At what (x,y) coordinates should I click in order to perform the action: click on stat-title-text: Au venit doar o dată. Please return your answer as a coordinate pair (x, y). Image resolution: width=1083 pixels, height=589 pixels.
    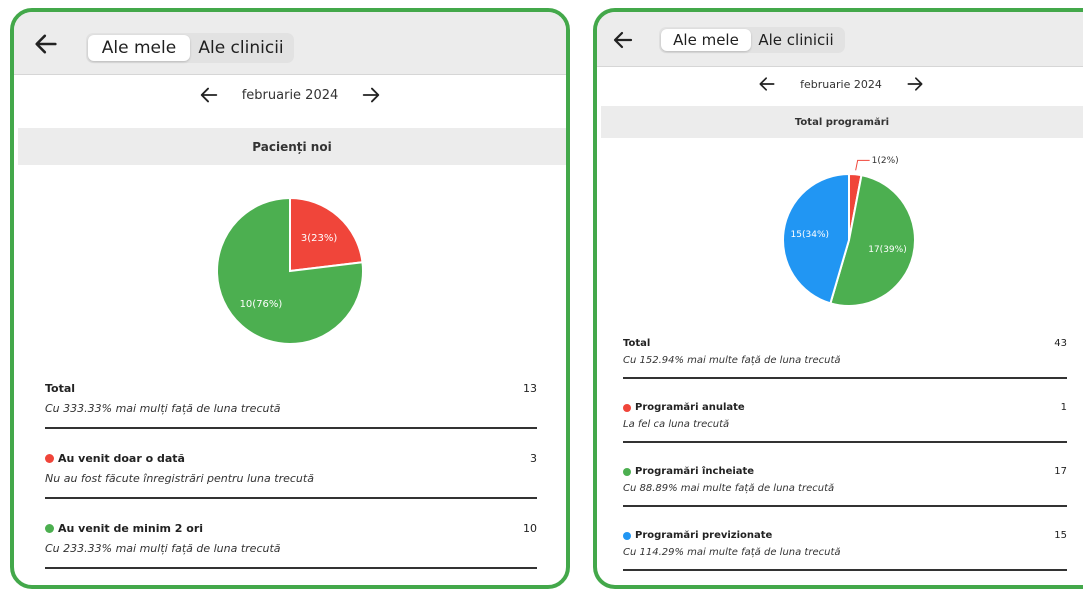
    Looking at the image, I should click on (121, 458).